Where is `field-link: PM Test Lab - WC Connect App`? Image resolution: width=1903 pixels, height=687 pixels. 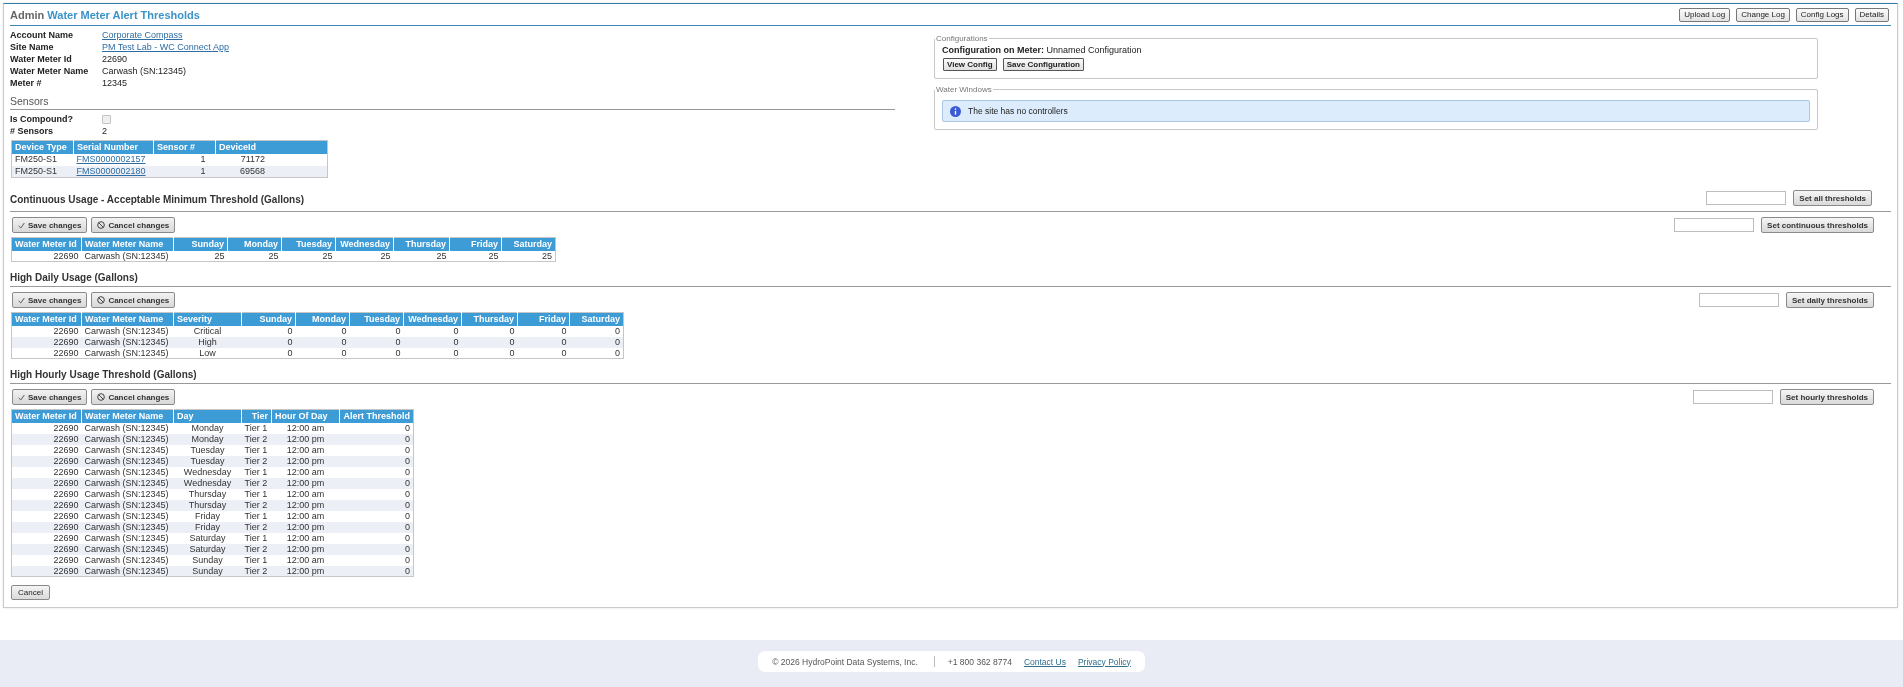 field-link: PM Test Lab - WC Connect App is located at coordinates (165, 47).